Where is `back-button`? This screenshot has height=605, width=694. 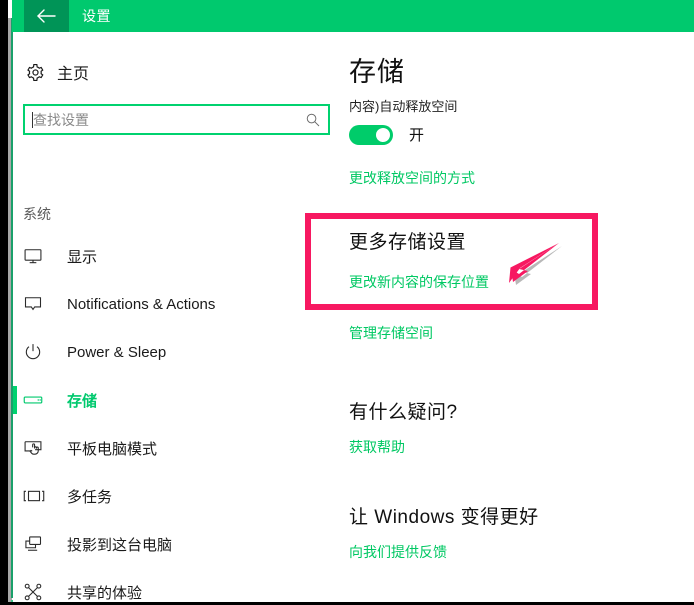
back-button is located at coordinates (46, 16).